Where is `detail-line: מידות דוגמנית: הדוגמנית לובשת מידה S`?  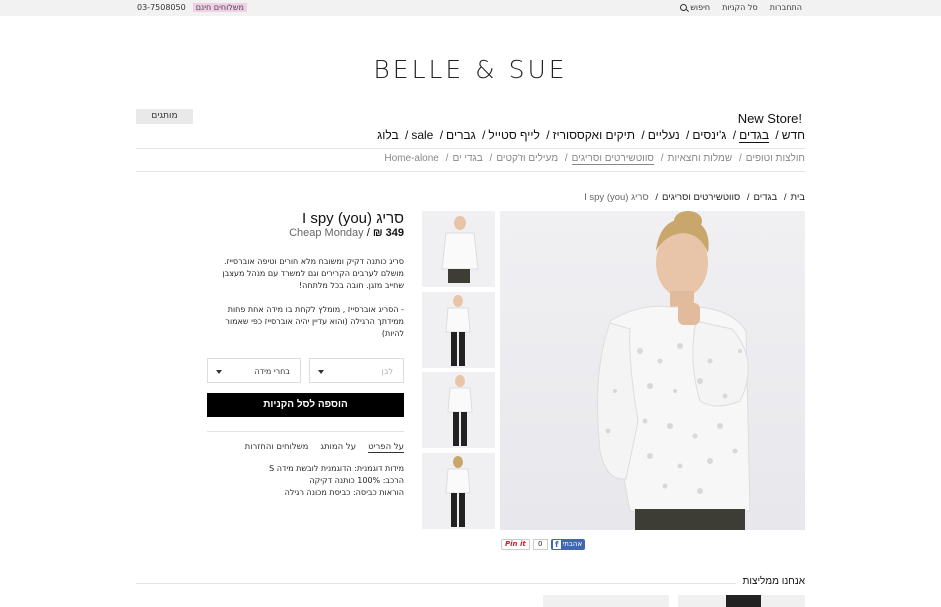 detail-line: מידות דוגמנית: הדוגמנית לובשת מידה S is located at coordinates (336, 468).